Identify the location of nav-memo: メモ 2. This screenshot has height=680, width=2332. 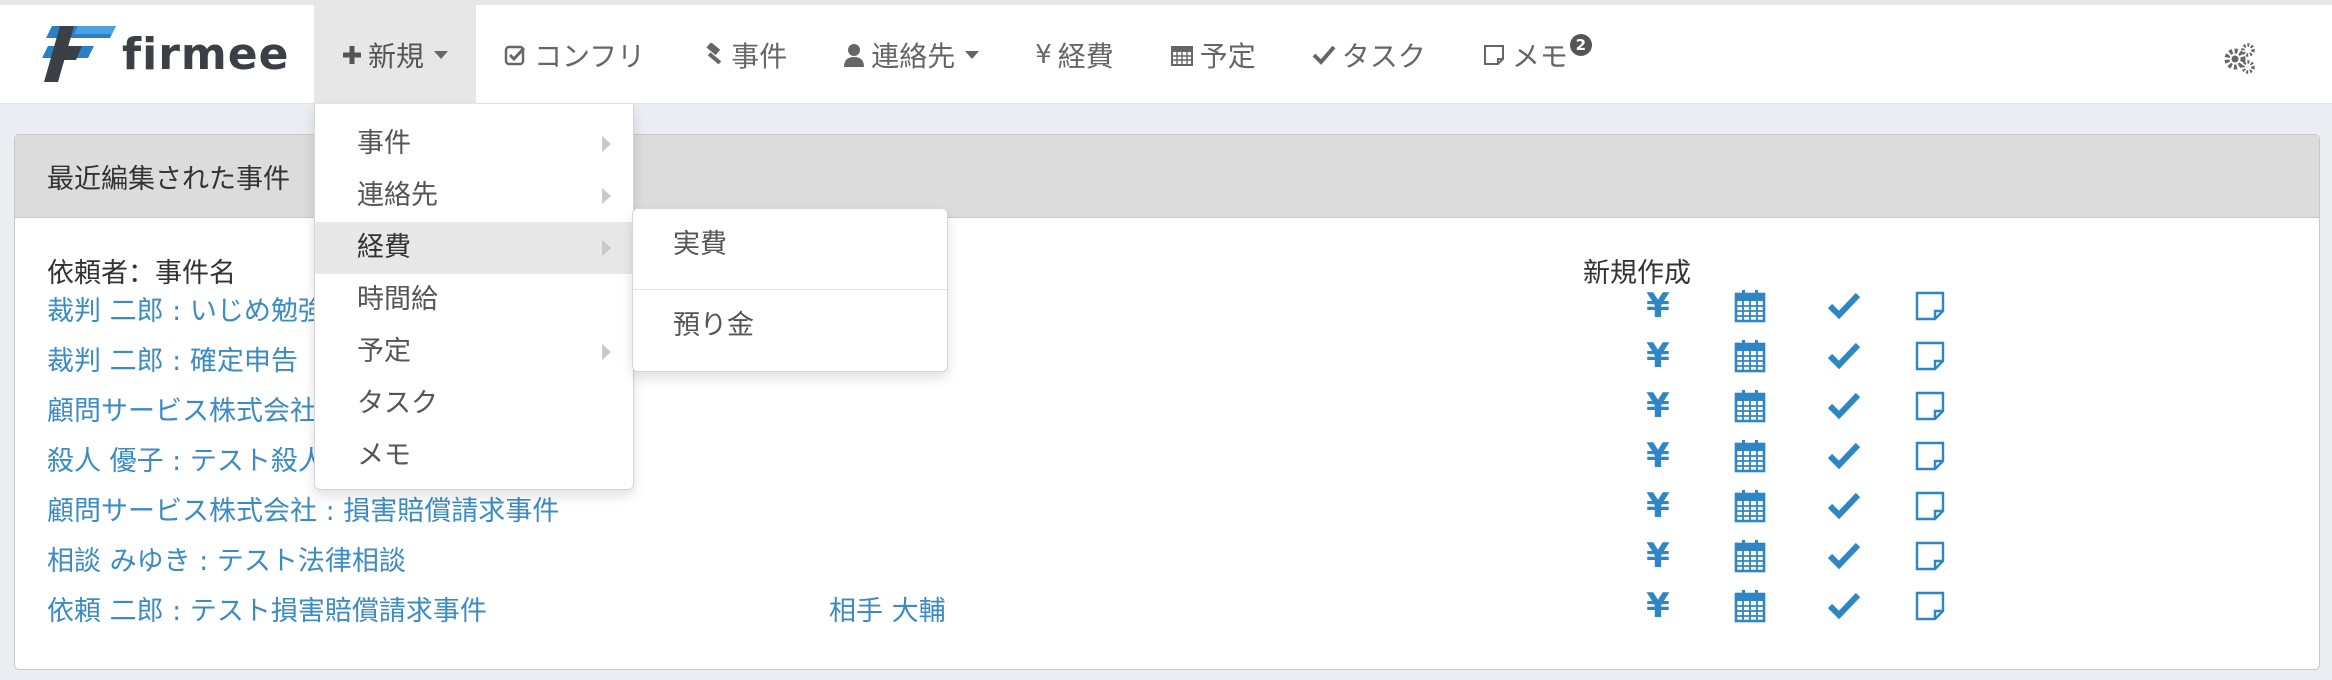
(1537, 54).